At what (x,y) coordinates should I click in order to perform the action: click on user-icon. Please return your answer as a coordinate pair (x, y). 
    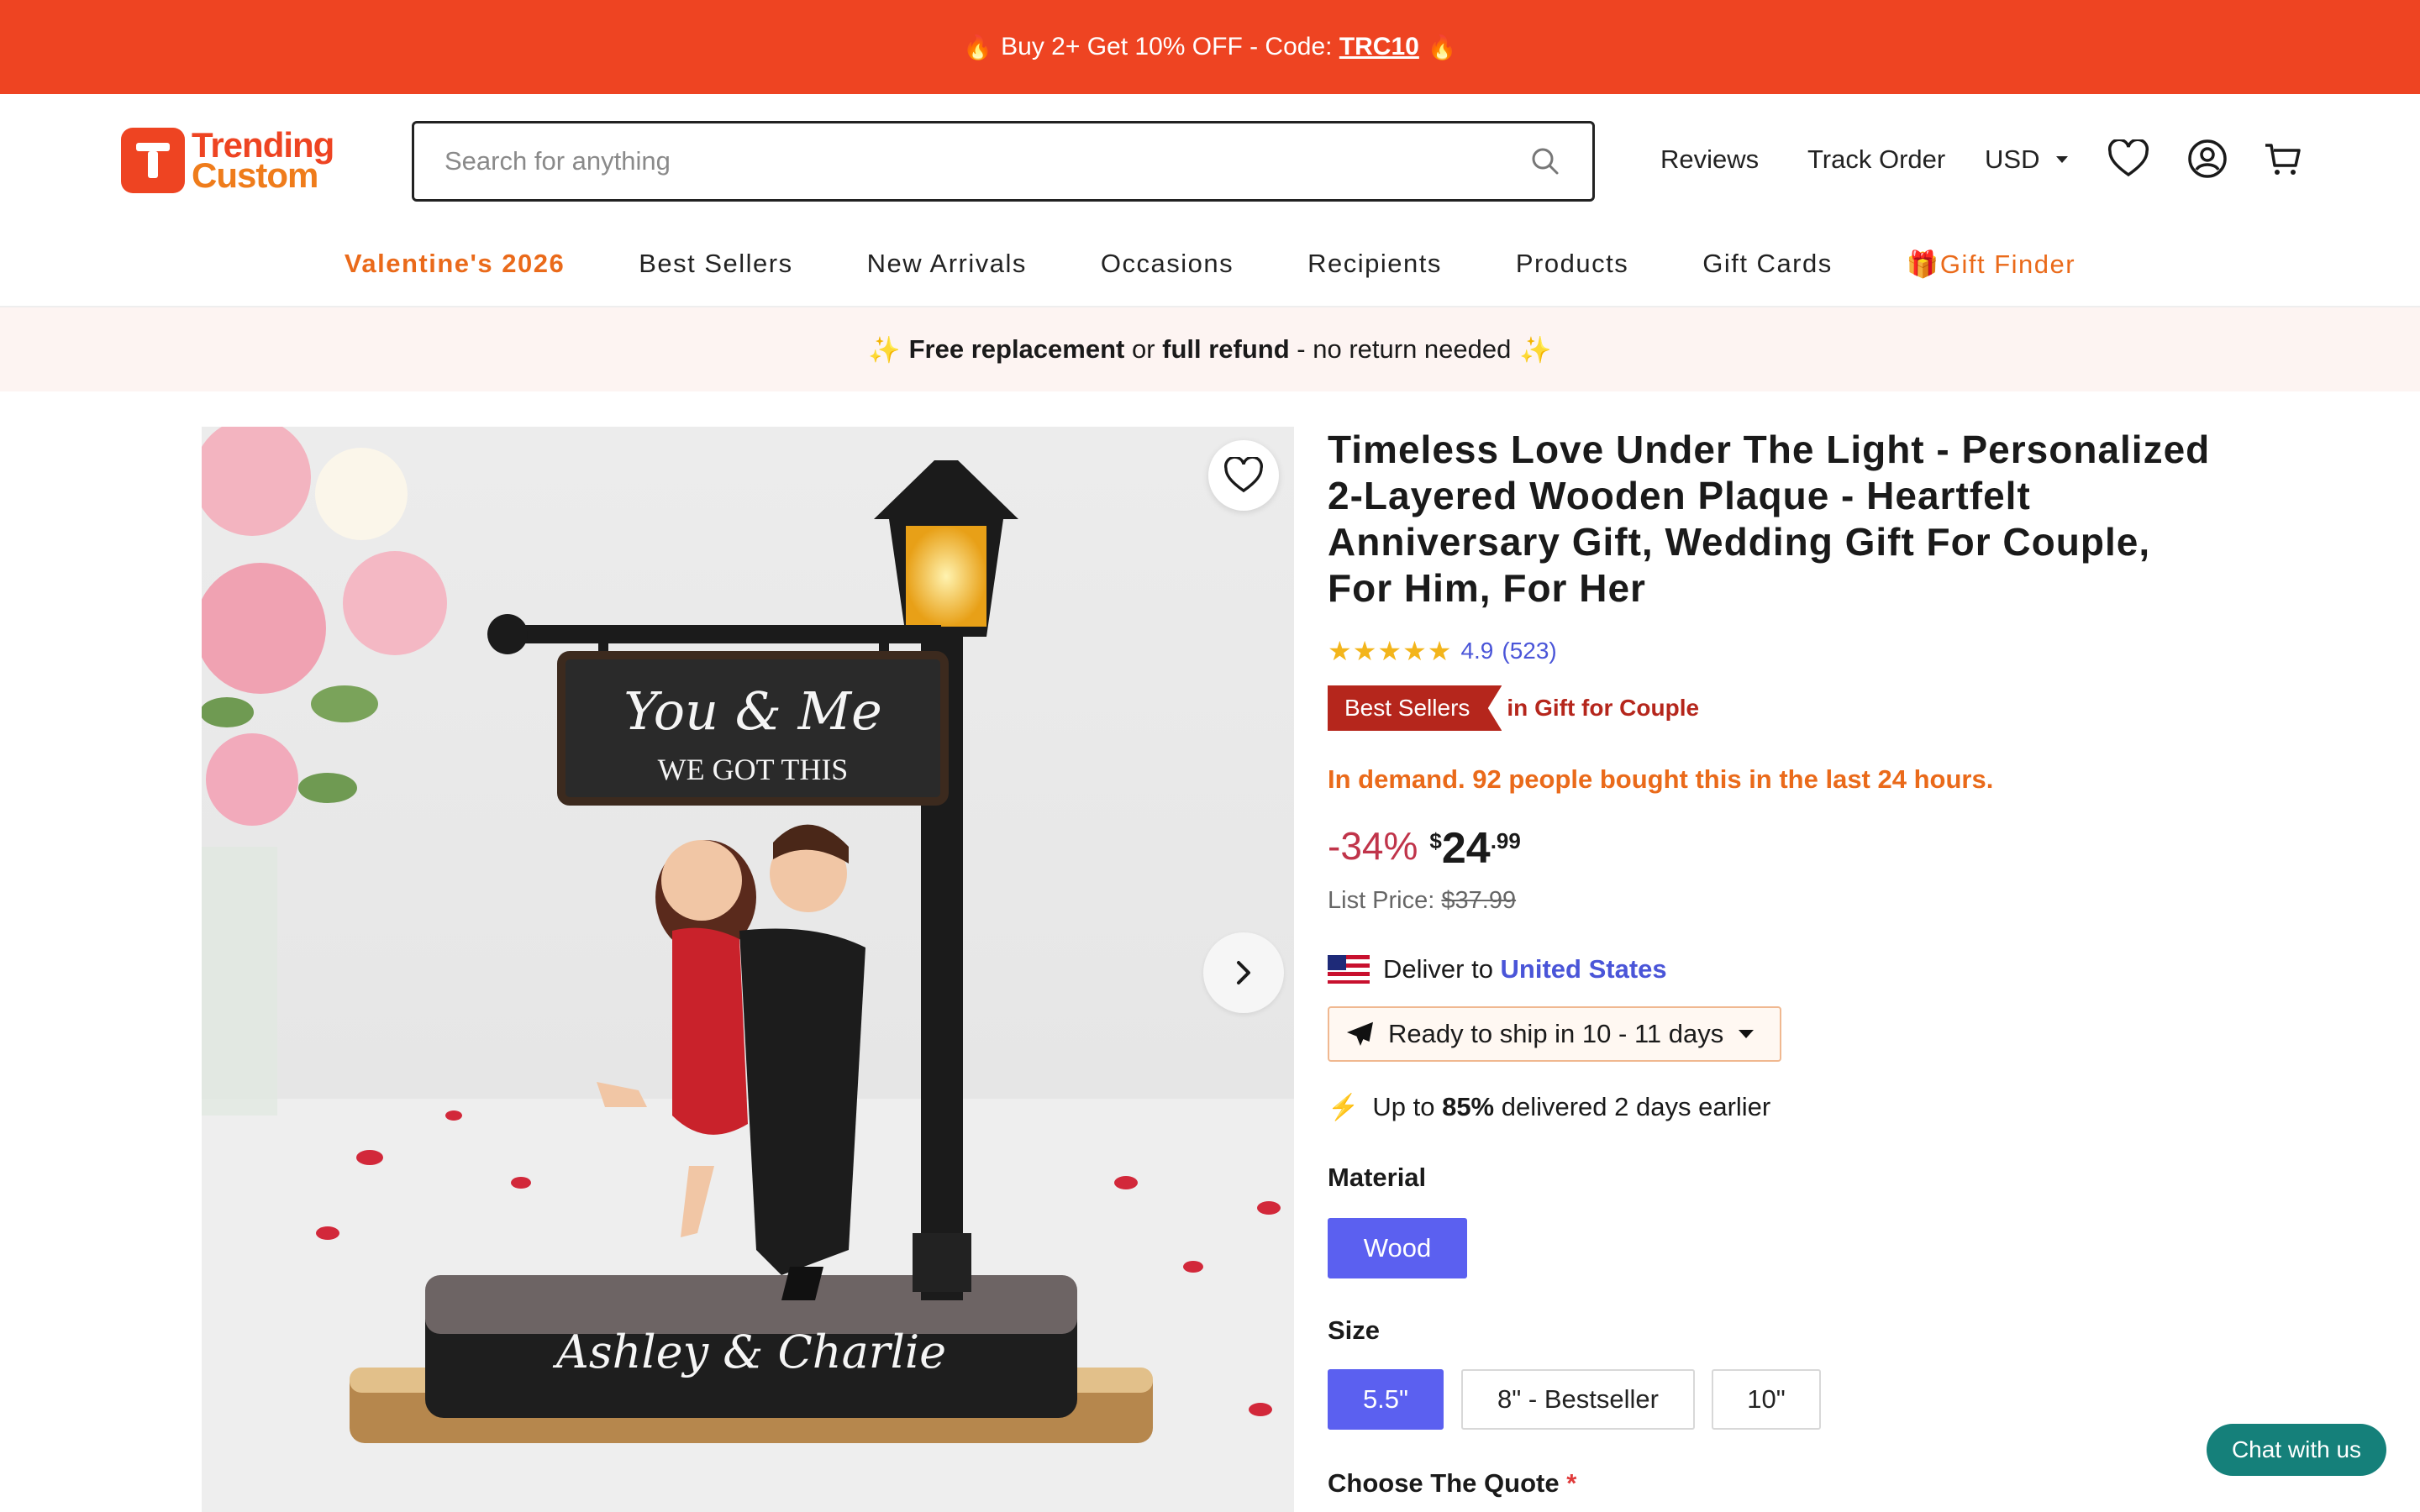
    Looking at the image, I should click on (2208, 158).